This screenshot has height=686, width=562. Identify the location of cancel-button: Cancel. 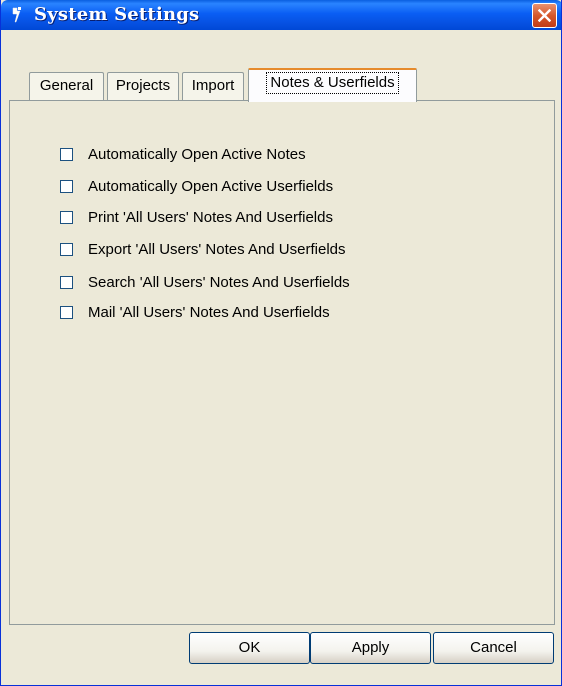
(493, 648).